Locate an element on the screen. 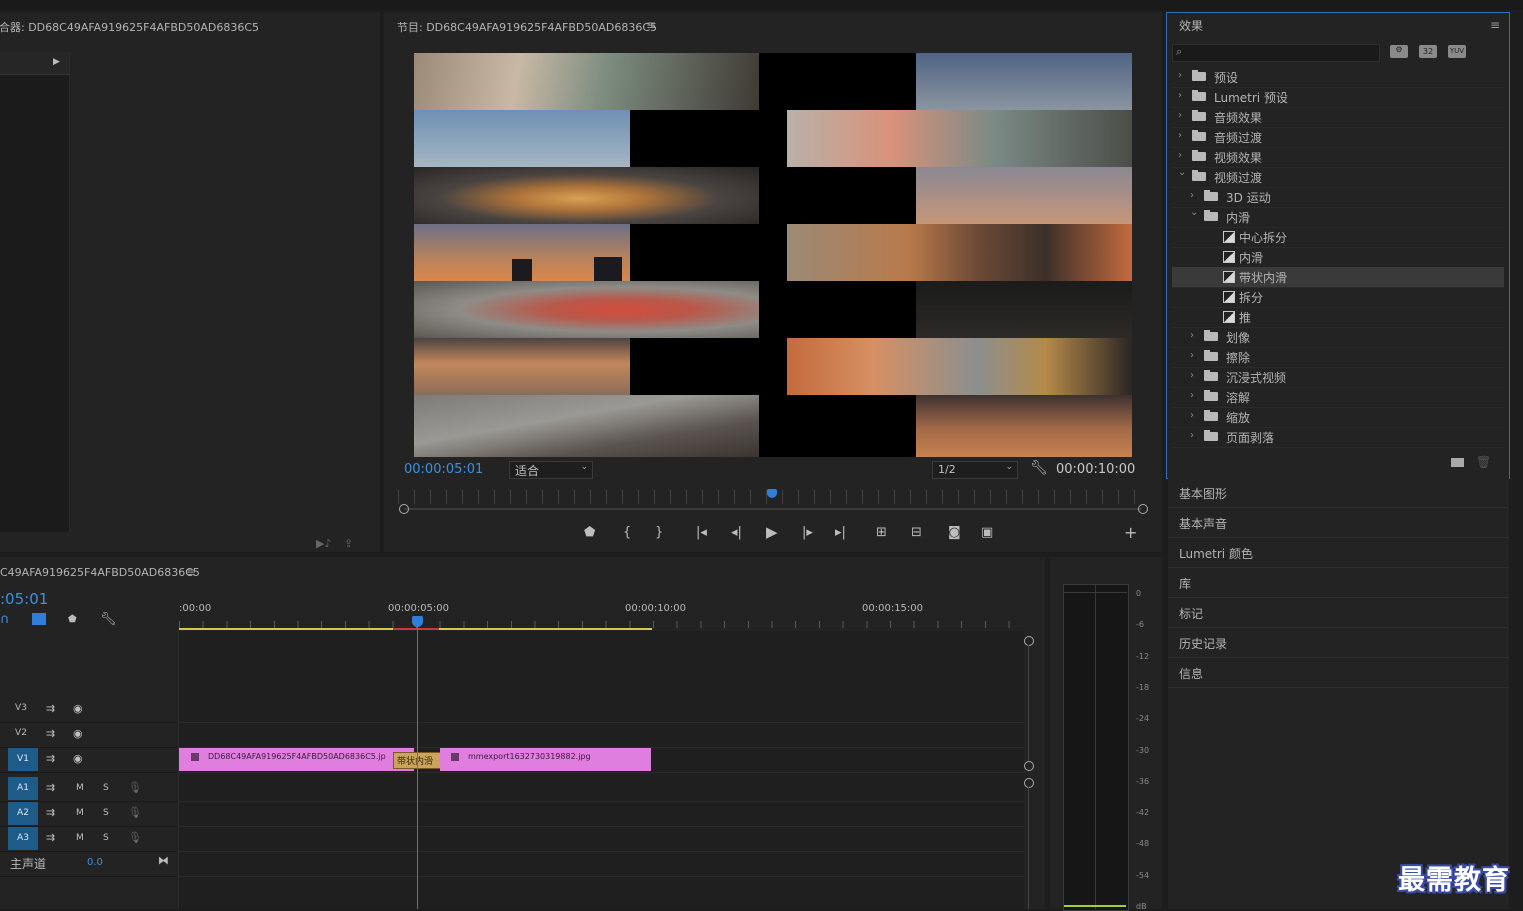 The width and height of the screenshot is (1523, 911). effects-tree-item: › 沉浸式视频 is located at coordinates (1338, 377).